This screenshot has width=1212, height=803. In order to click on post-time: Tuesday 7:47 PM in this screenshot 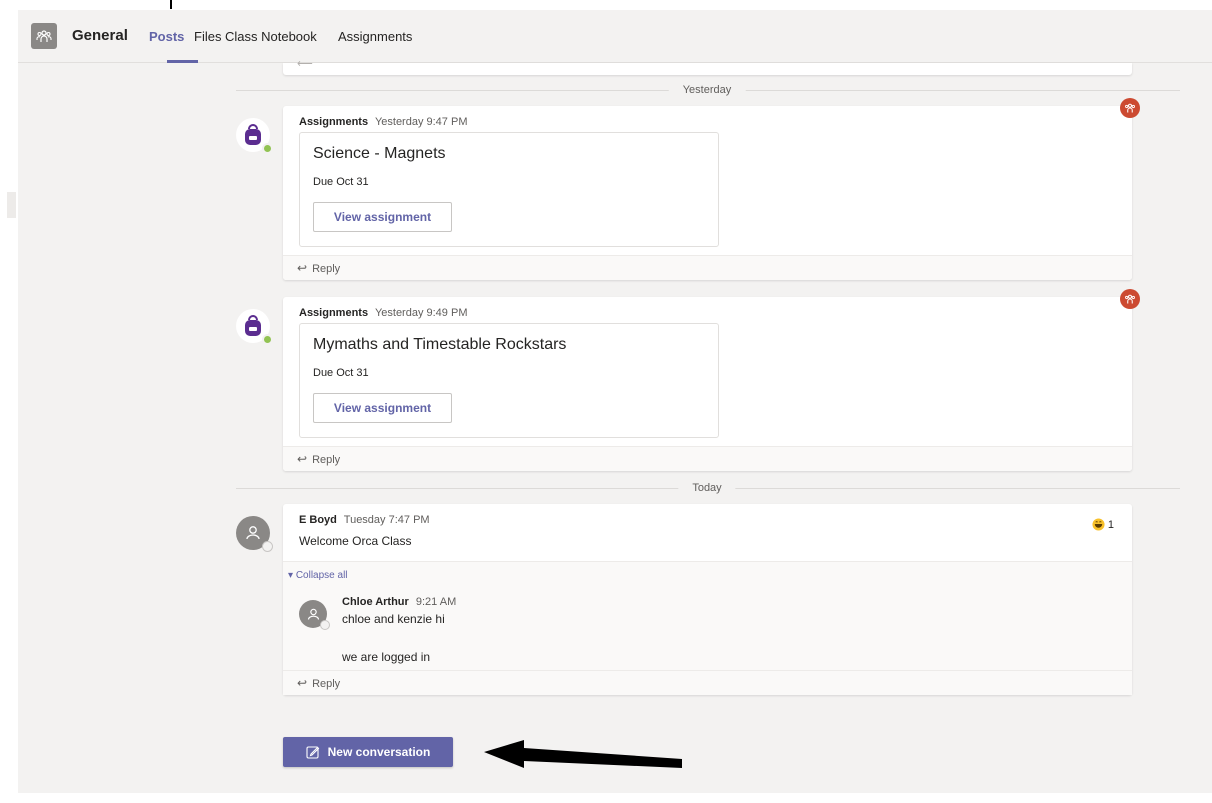, I will do `click(386, 520)`.